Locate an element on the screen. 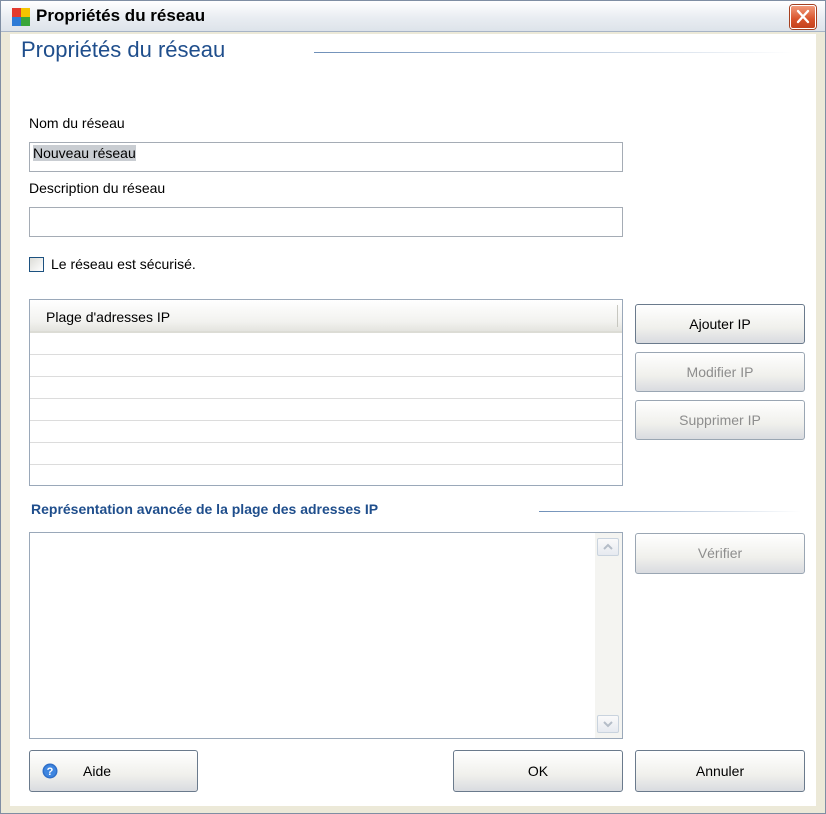 The image size is (826, 814). column-separator is located at coordinates (617, 316).